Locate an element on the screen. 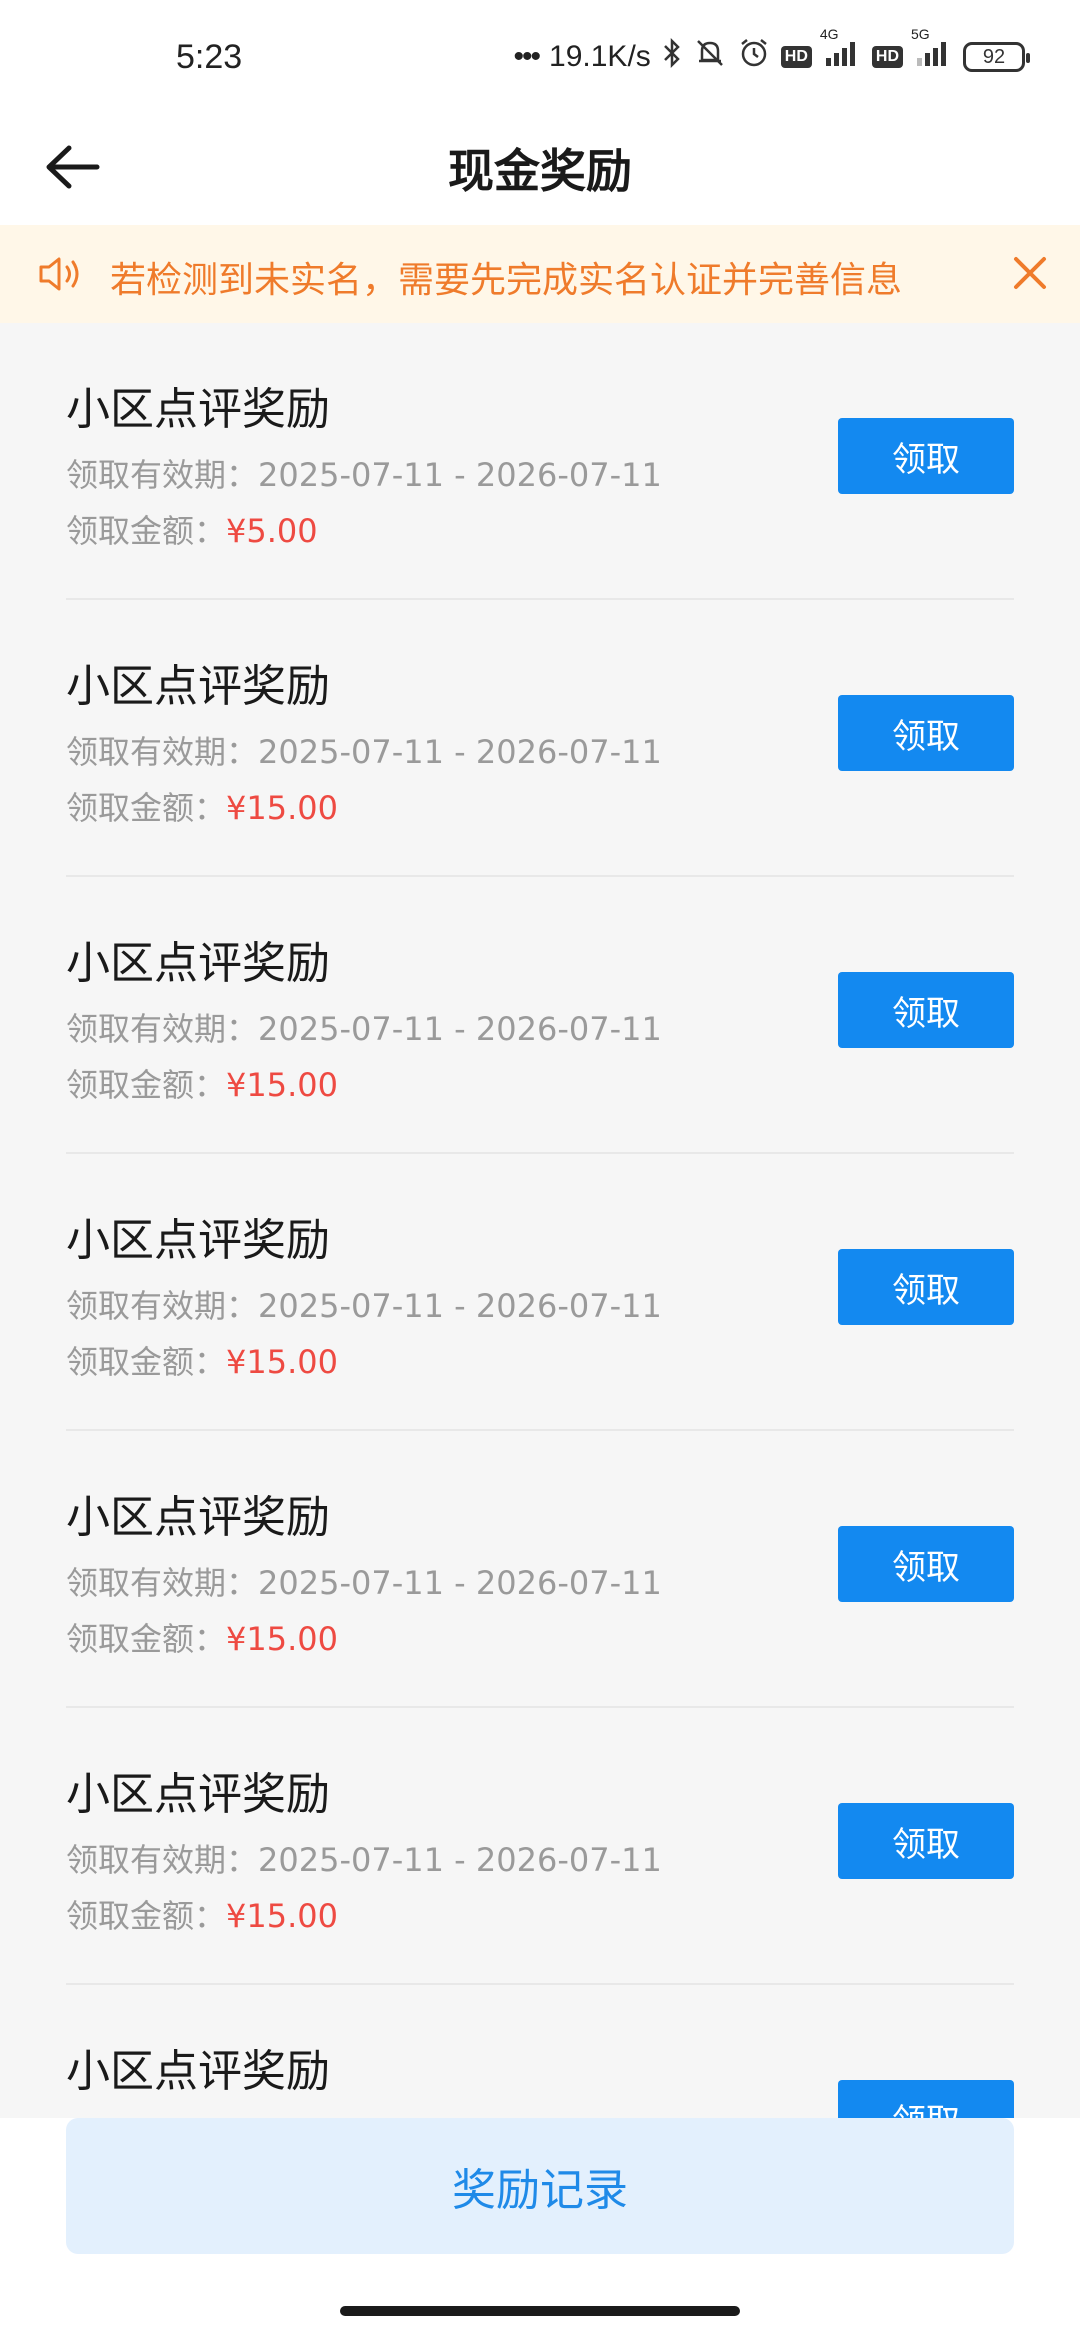  network-speed: 19.1K/s is located at coordinates (600, 56).